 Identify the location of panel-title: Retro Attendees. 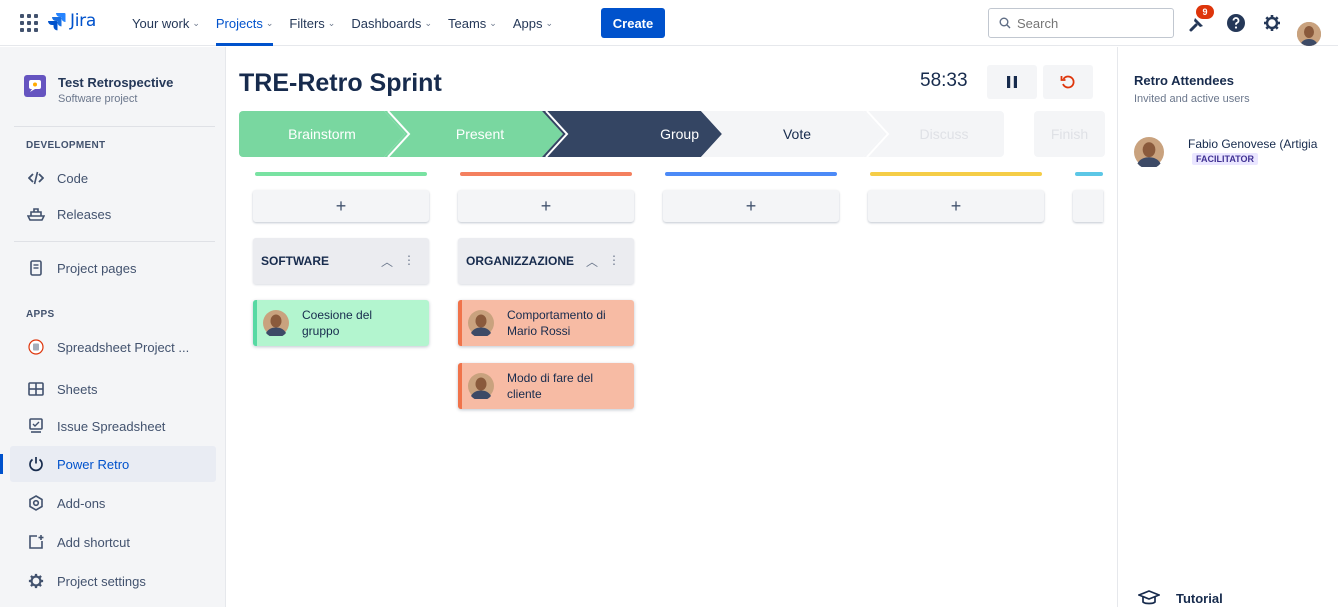
(1184, 80).